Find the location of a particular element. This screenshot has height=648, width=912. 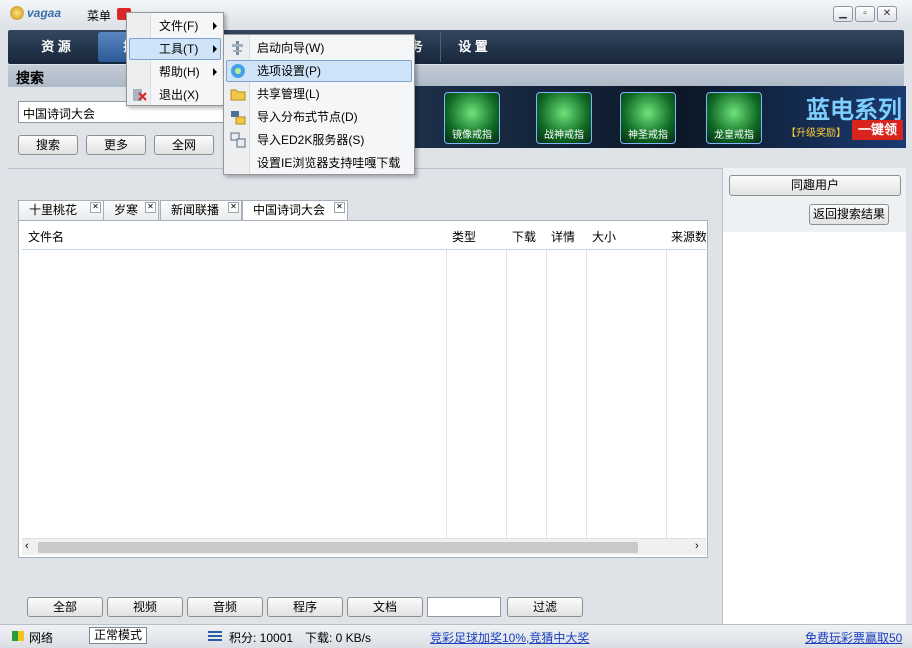

promo-link: 免费玩彩票赢取50 is located at coordinates (853, 637).